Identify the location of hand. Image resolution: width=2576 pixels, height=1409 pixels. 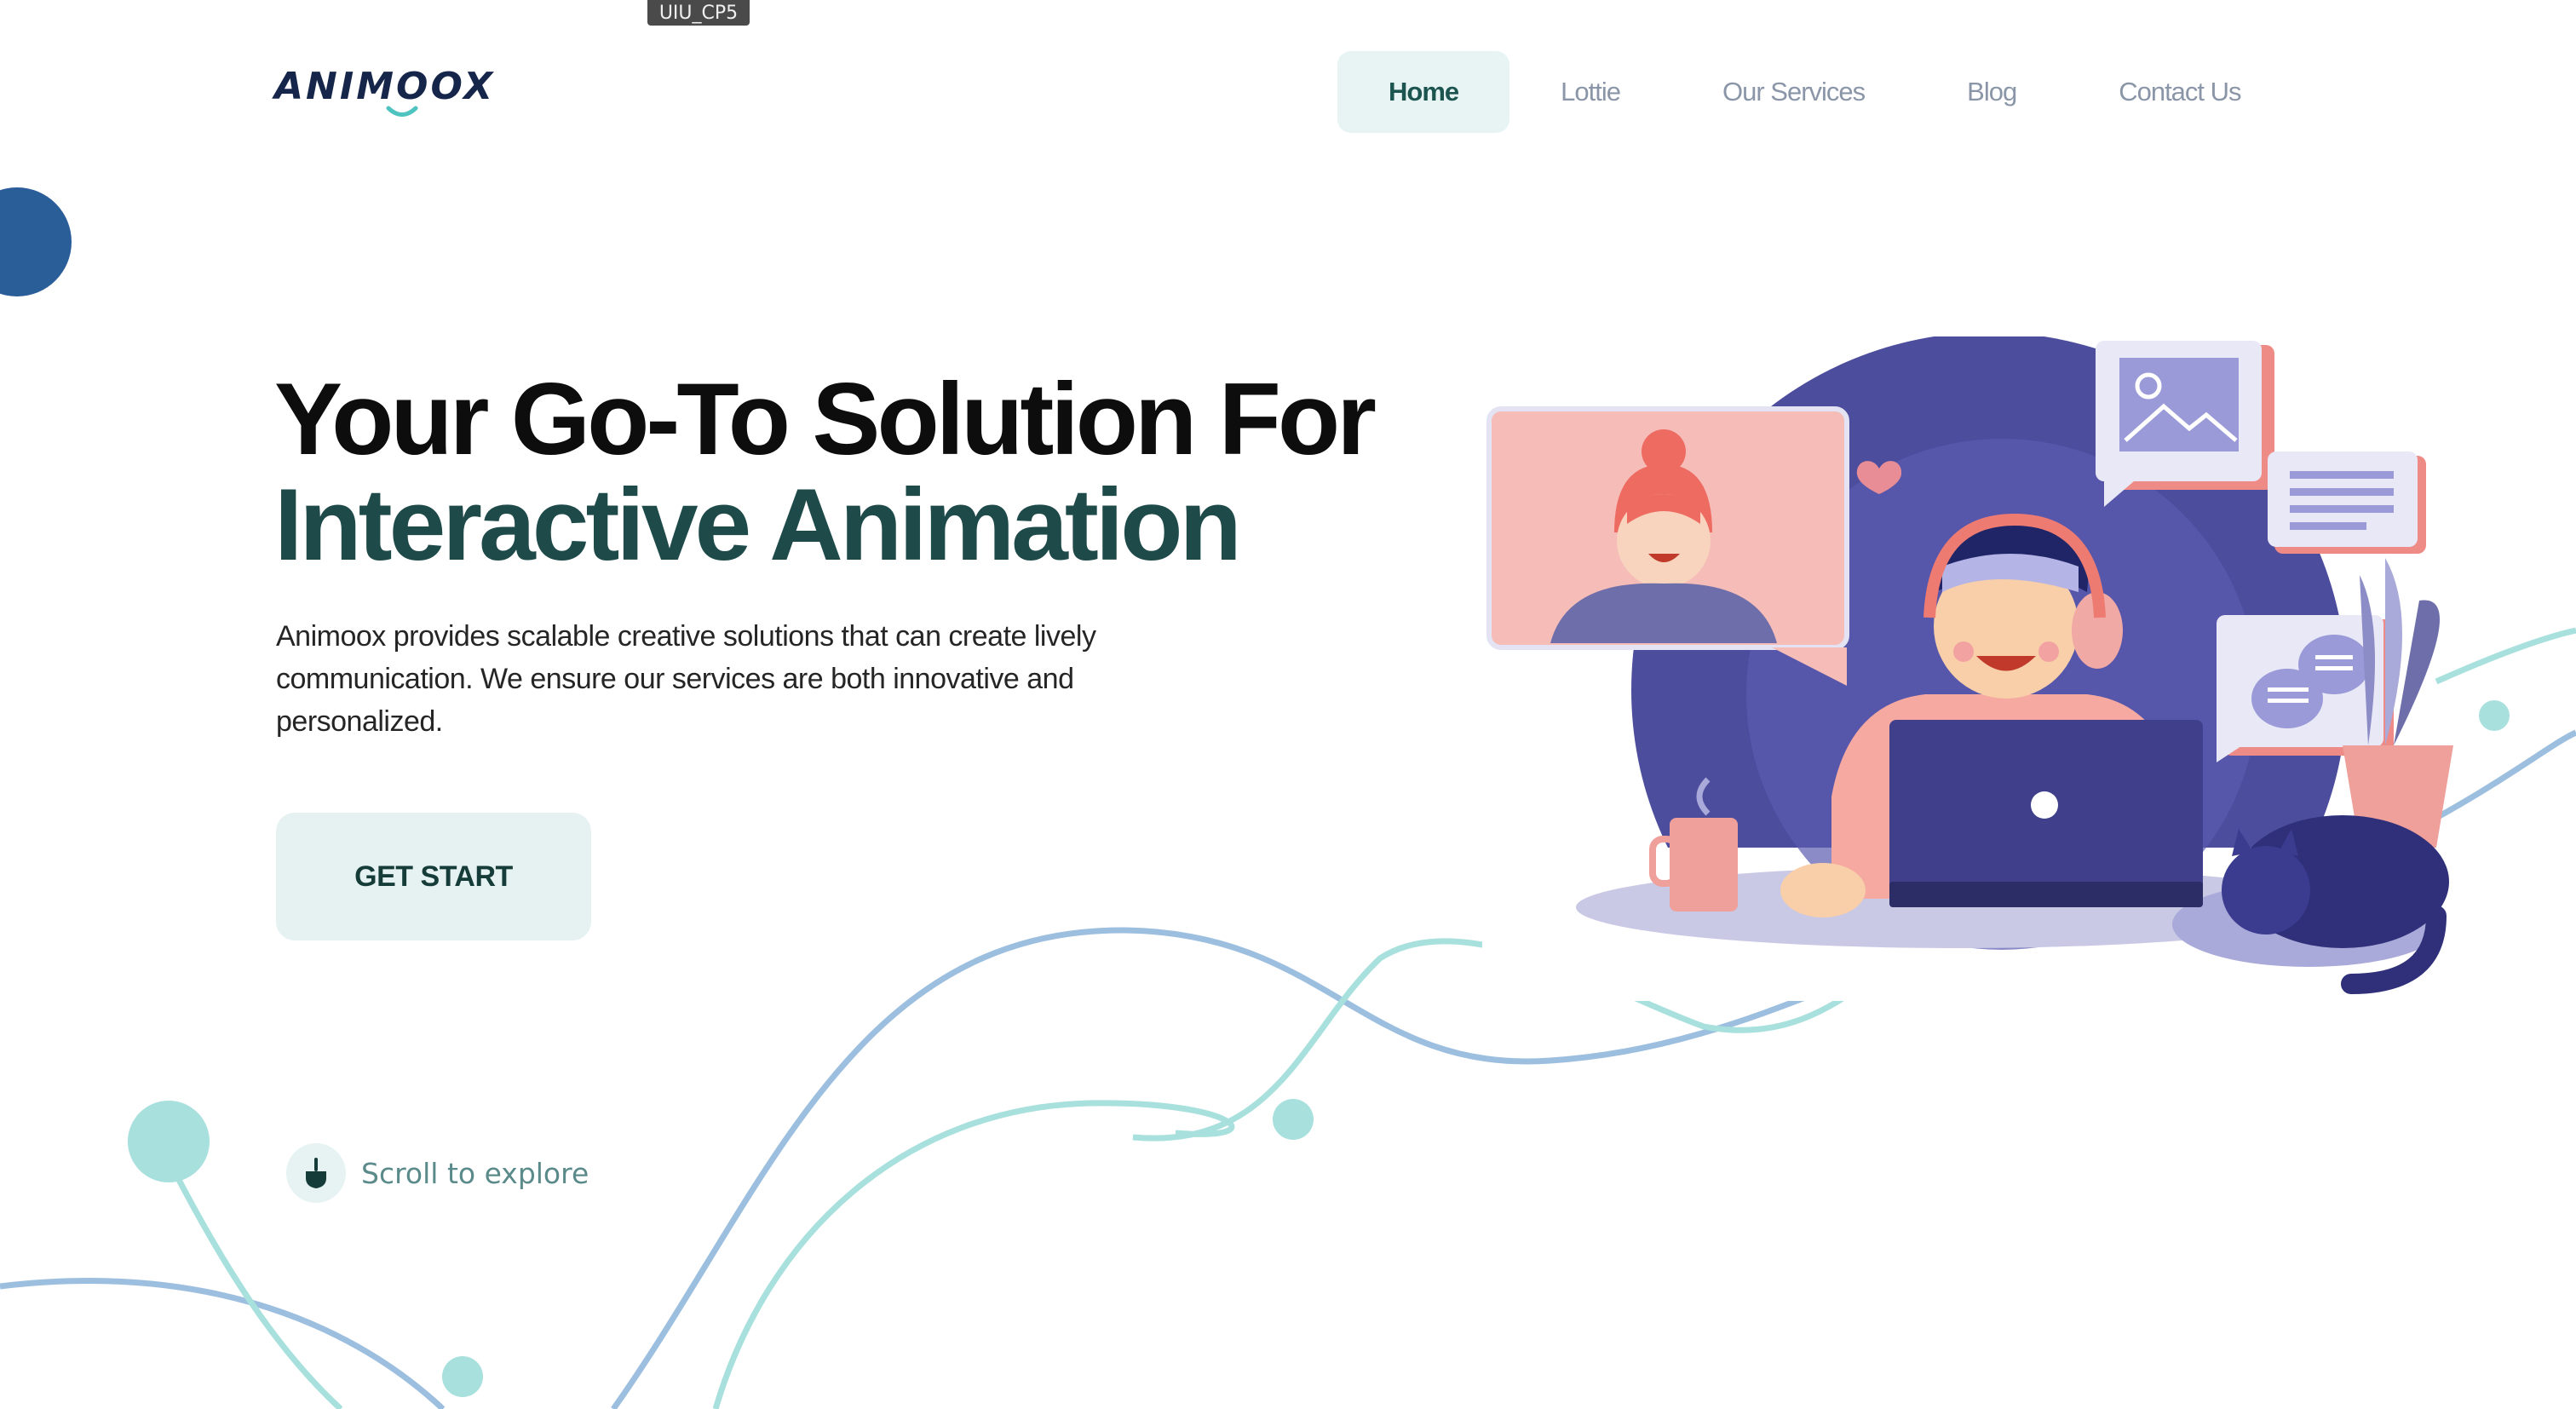
(1823, 890).